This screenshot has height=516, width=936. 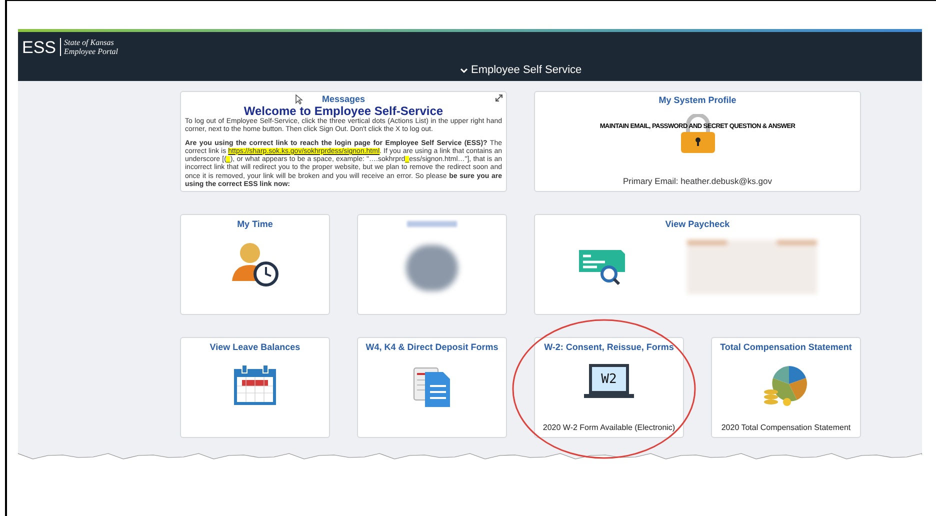 I want to click on messages-heading: Welcome to Employee Self-Service, so click(x=344, y=111).